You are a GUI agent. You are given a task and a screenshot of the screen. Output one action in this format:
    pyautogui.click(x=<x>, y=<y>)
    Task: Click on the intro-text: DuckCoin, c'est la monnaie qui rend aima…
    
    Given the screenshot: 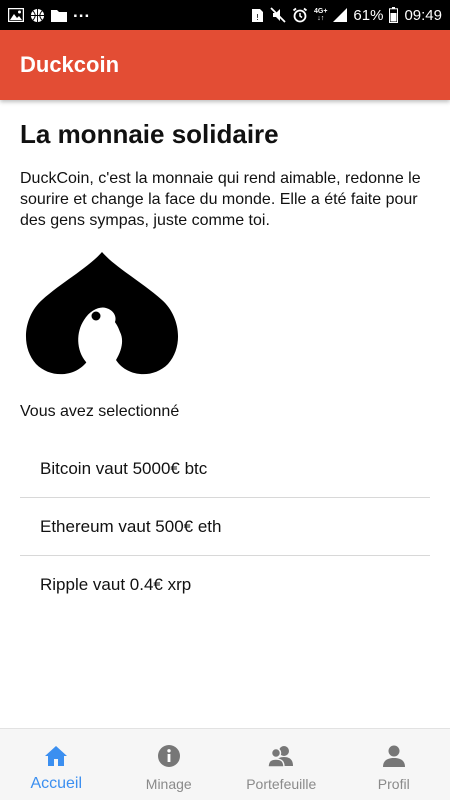 What is the action you would take?
    pyautogui.click(x=220, y=199)
    